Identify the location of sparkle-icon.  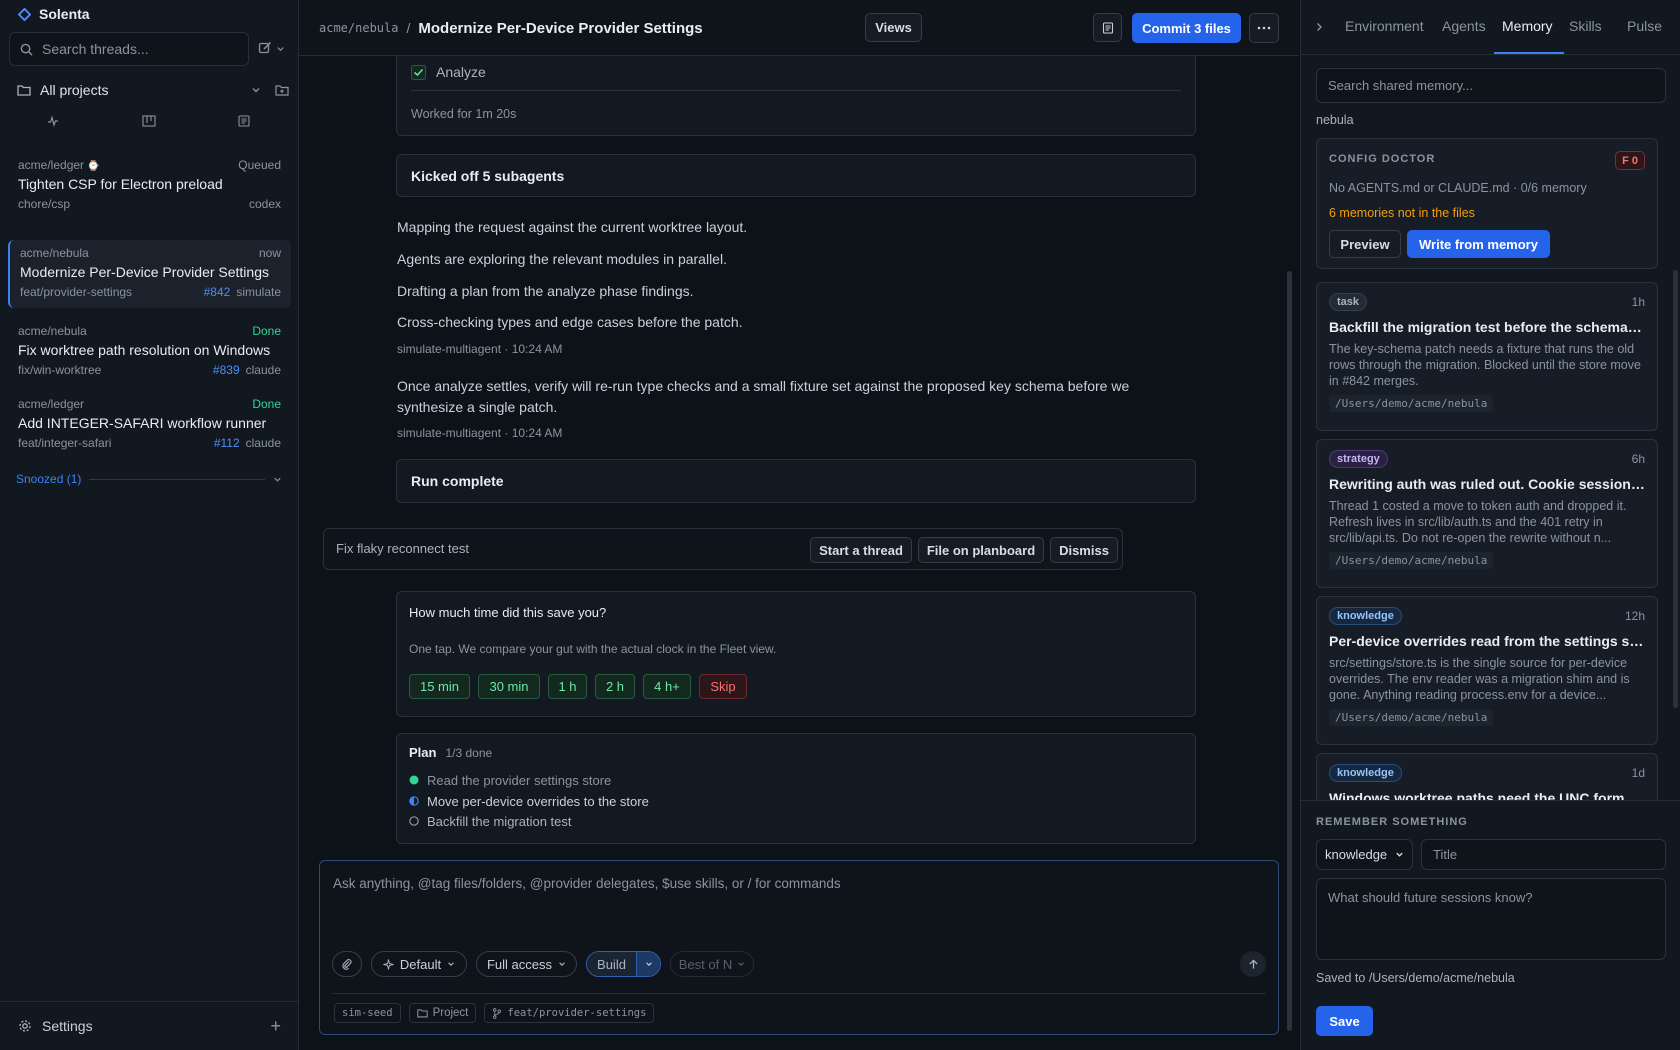
(388, 964).